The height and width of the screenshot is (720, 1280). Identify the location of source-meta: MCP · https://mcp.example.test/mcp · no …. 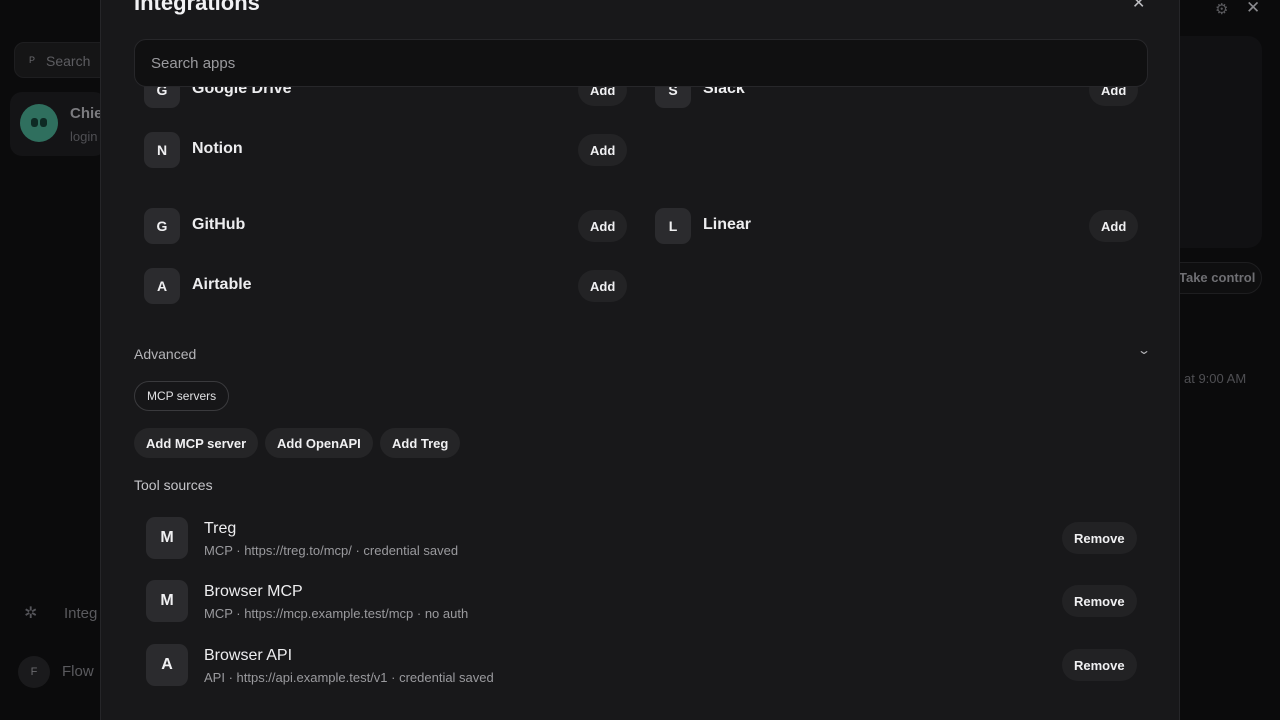
(336, 613).